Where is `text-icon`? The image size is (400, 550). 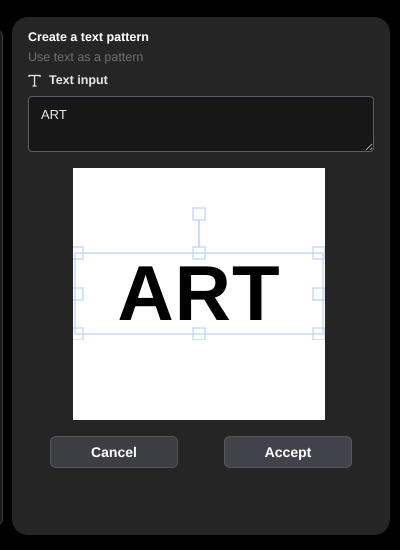 text-icon is located at coordinates (34, 80).